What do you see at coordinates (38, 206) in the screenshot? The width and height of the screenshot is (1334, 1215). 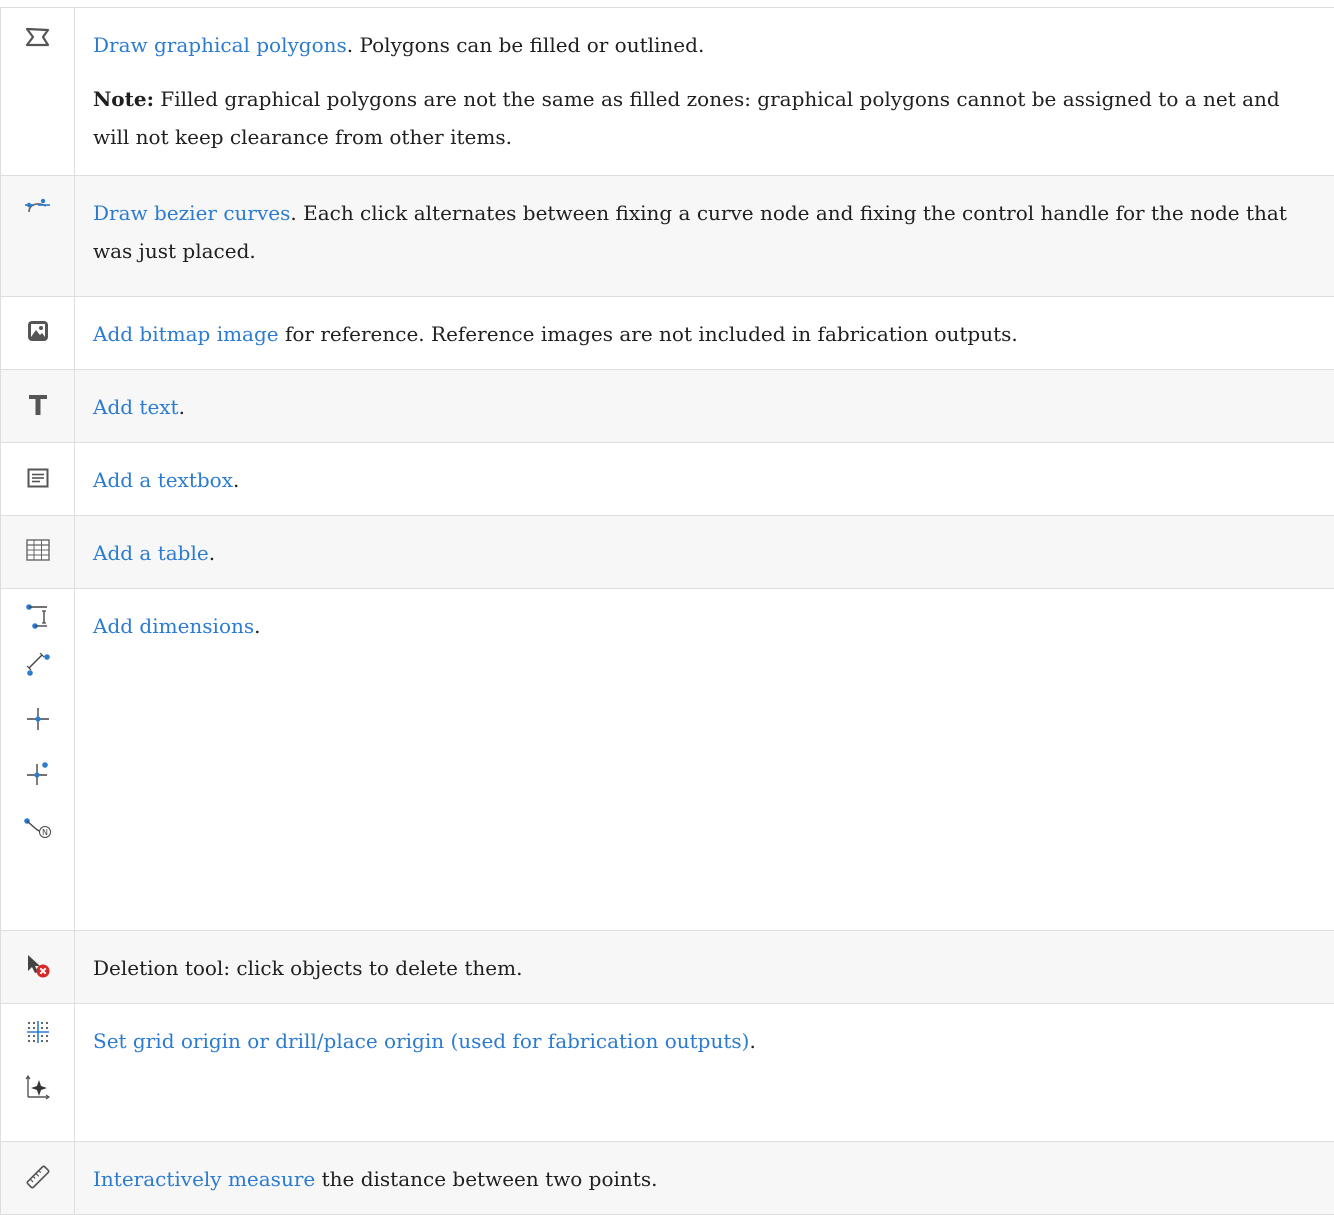 I see `bezier-icon` at bounding box center [38, 206].